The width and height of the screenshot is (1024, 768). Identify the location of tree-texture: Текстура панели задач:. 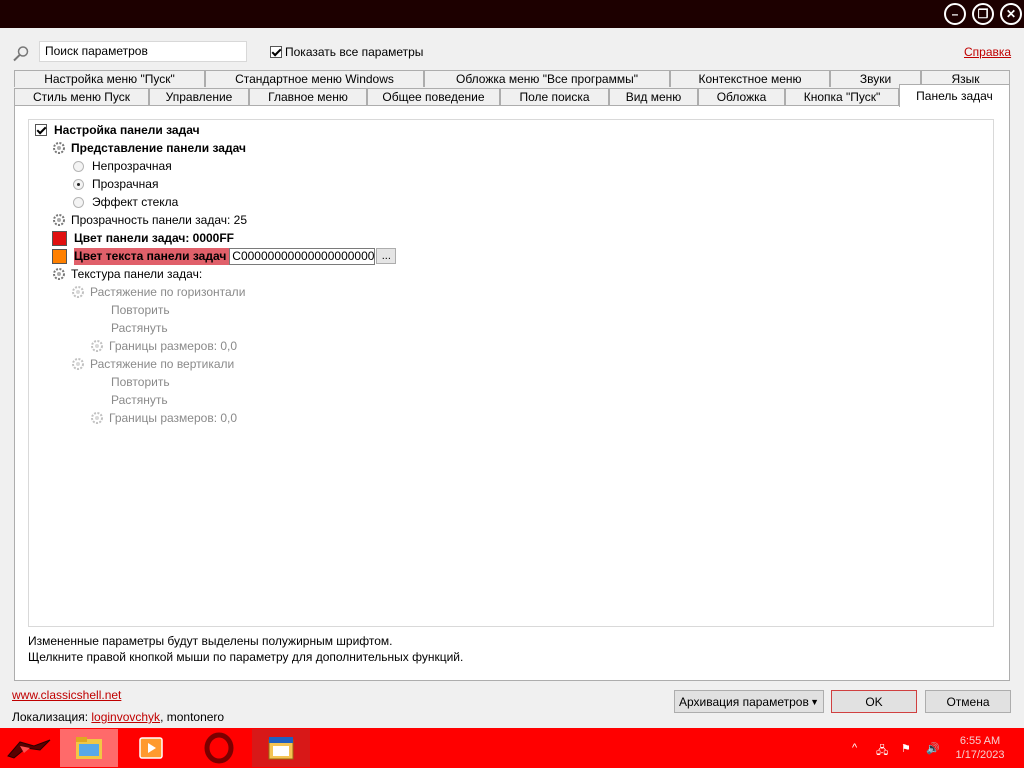
(127, 274).